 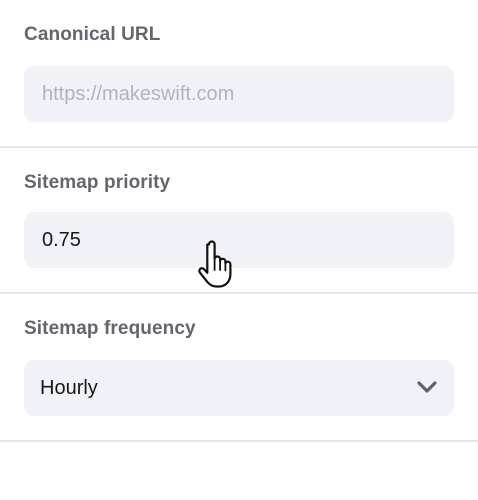 I want to click on canonical-url-field, so click(x=239, y=94).